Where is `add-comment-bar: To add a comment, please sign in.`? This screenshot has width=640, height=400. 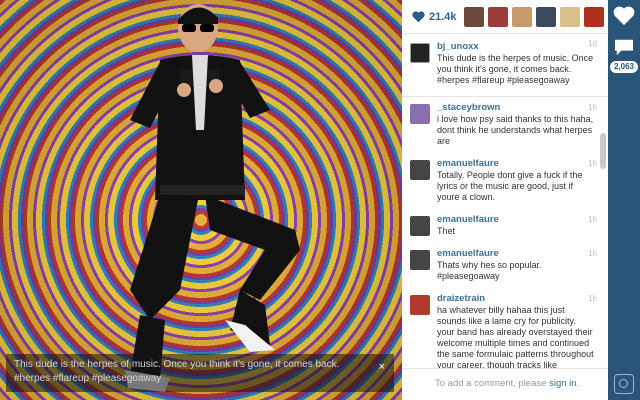
add-comment-bar: To add a comment, please sign in. is located at coordinates (505, 384).